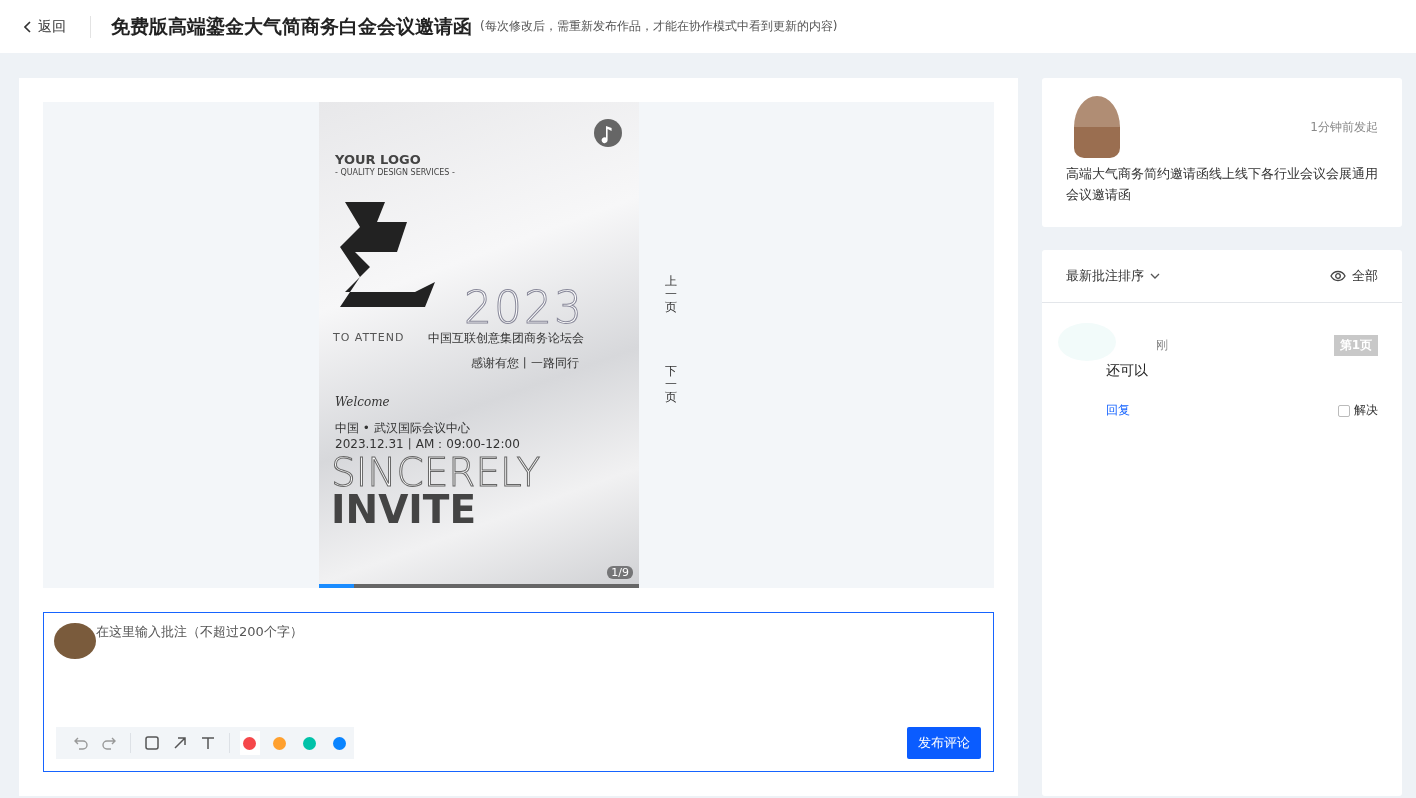 Image resolution: width=1416 pixels, height=798 pixels. What do you see at coordinates (28, 26) in the screenshot?
I see `chevron-left-icon` at bounding box center [28, 26].